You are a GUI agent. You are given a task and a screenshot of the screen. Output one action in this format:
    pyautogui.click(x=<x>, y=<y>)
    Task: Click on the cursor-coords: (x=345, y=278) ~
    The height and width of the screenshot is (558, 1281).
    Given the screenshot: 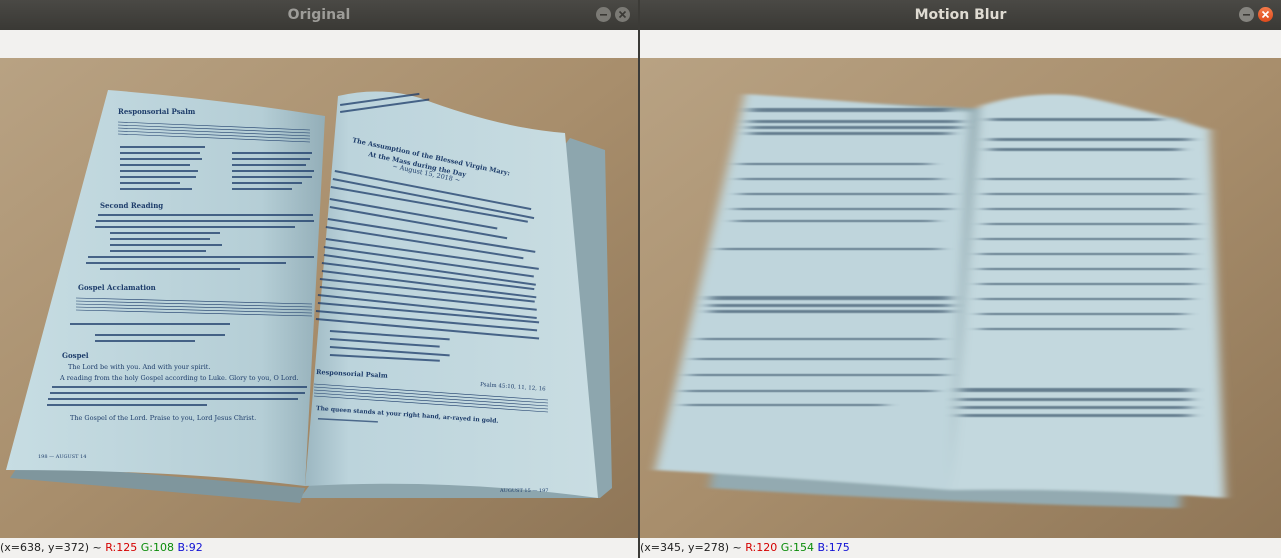 What is the action you would take?
    pyautogui.click(x=691, y=547)
    